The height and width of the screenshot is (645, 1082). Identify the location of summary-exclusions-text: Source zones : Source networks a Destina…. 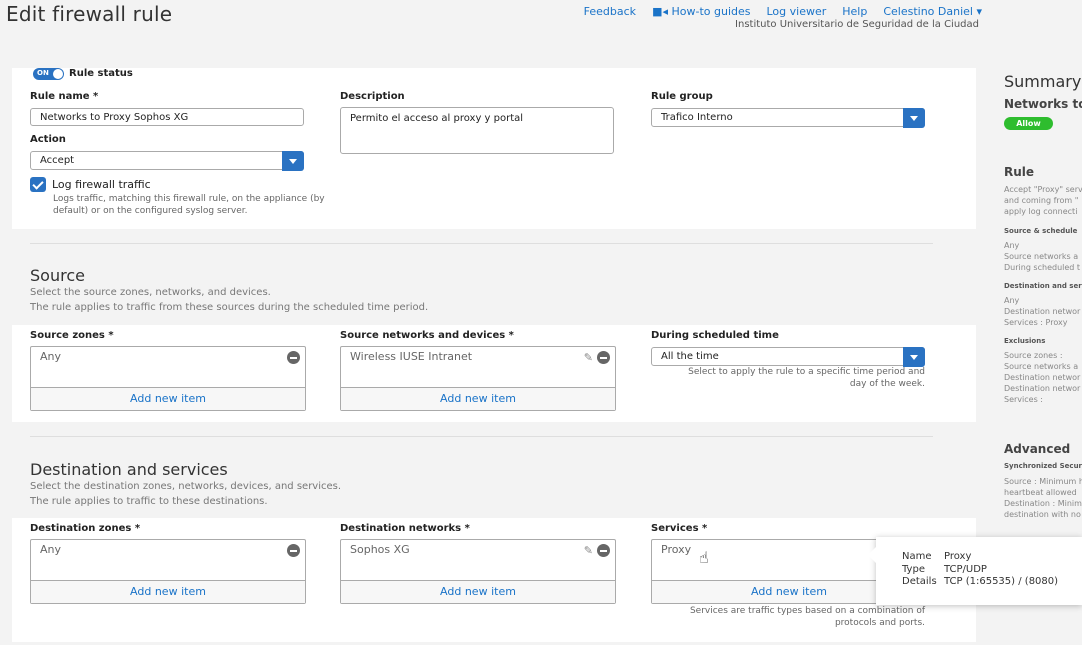
(1042, 377).